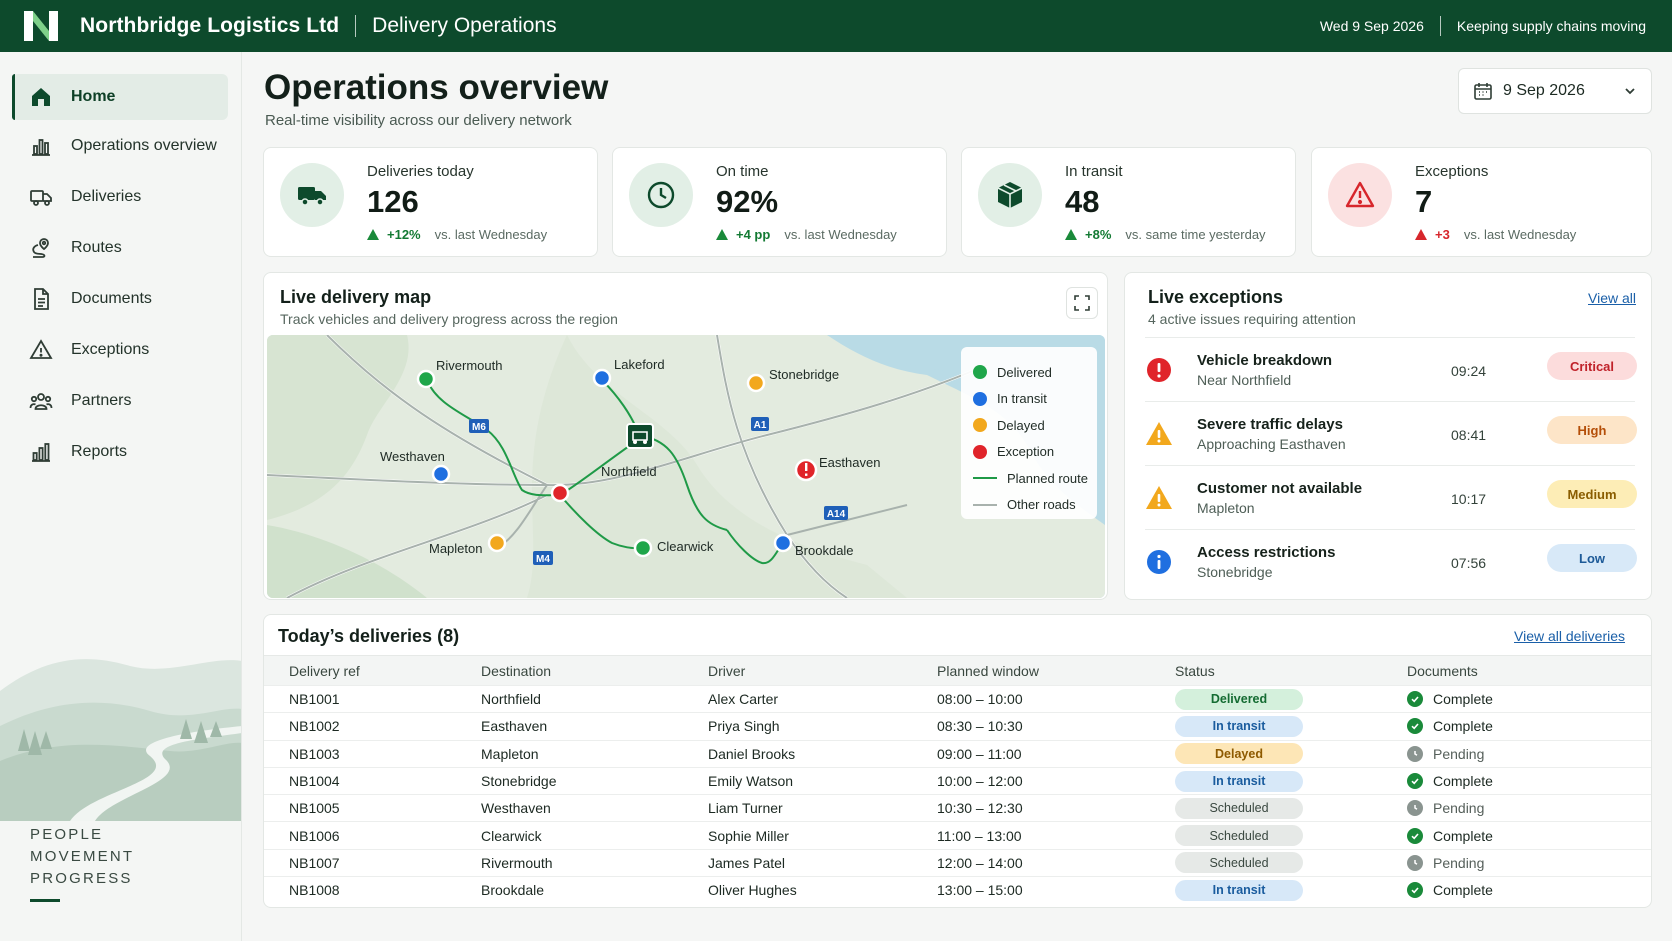 The height and width of the screenshot is (941, 1672). Describe the element at coordinates (120, 197) in the screenshot. I see `sidebar-item-deliveries: Deliveries` at that location.